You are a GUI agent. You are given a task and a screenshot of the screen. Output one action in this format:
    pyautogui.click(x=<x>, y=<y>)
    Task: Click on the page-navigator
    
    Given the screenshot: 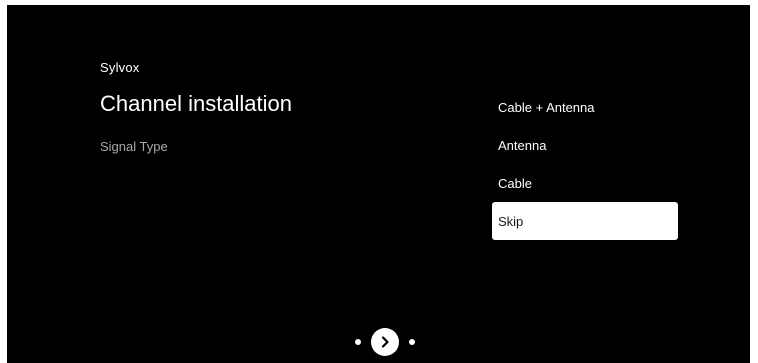 What is the action you would take?
    pyautogui.click(x=385, y=342)
    